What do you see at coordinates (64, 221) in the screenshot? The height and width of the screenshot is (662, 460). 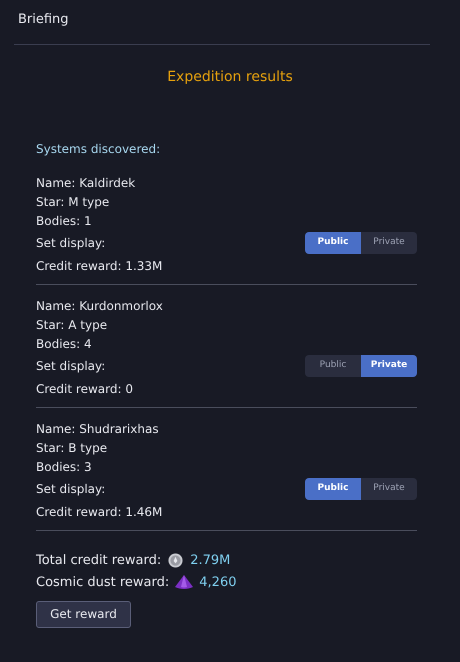 I see `bodies-count: Bodies: 1` at bounding box center [64, 221].